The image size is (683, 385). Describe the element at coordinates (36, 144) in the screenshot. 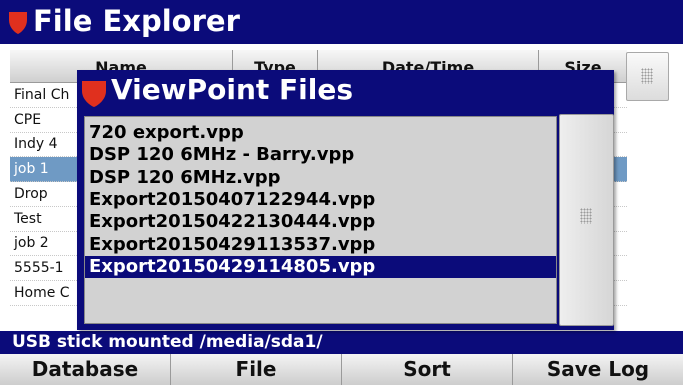

I see `table-row-name: Indy 4` at that location.